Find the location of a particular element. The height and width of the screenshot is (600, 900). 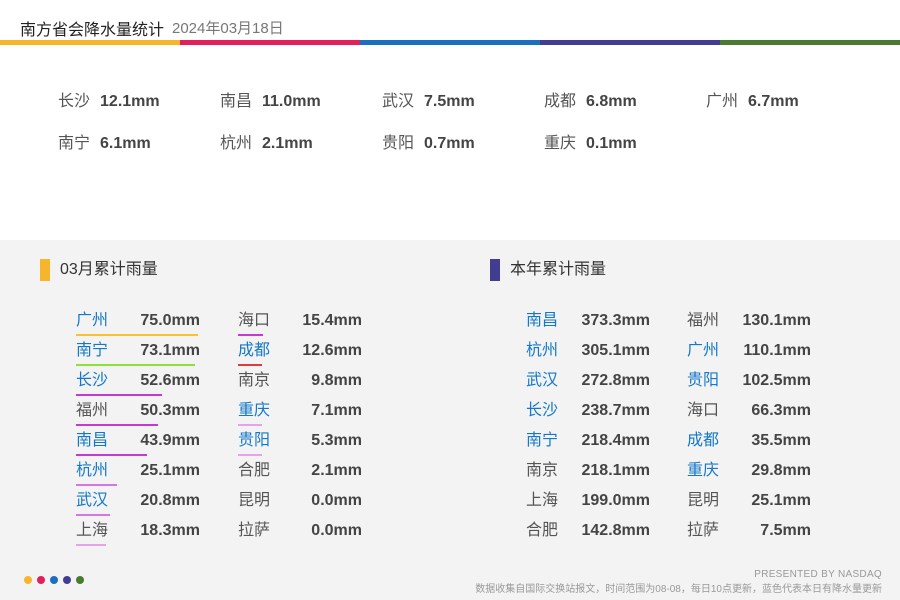

rainfall-value: 25.1mm is located at coordinates (781, 500).